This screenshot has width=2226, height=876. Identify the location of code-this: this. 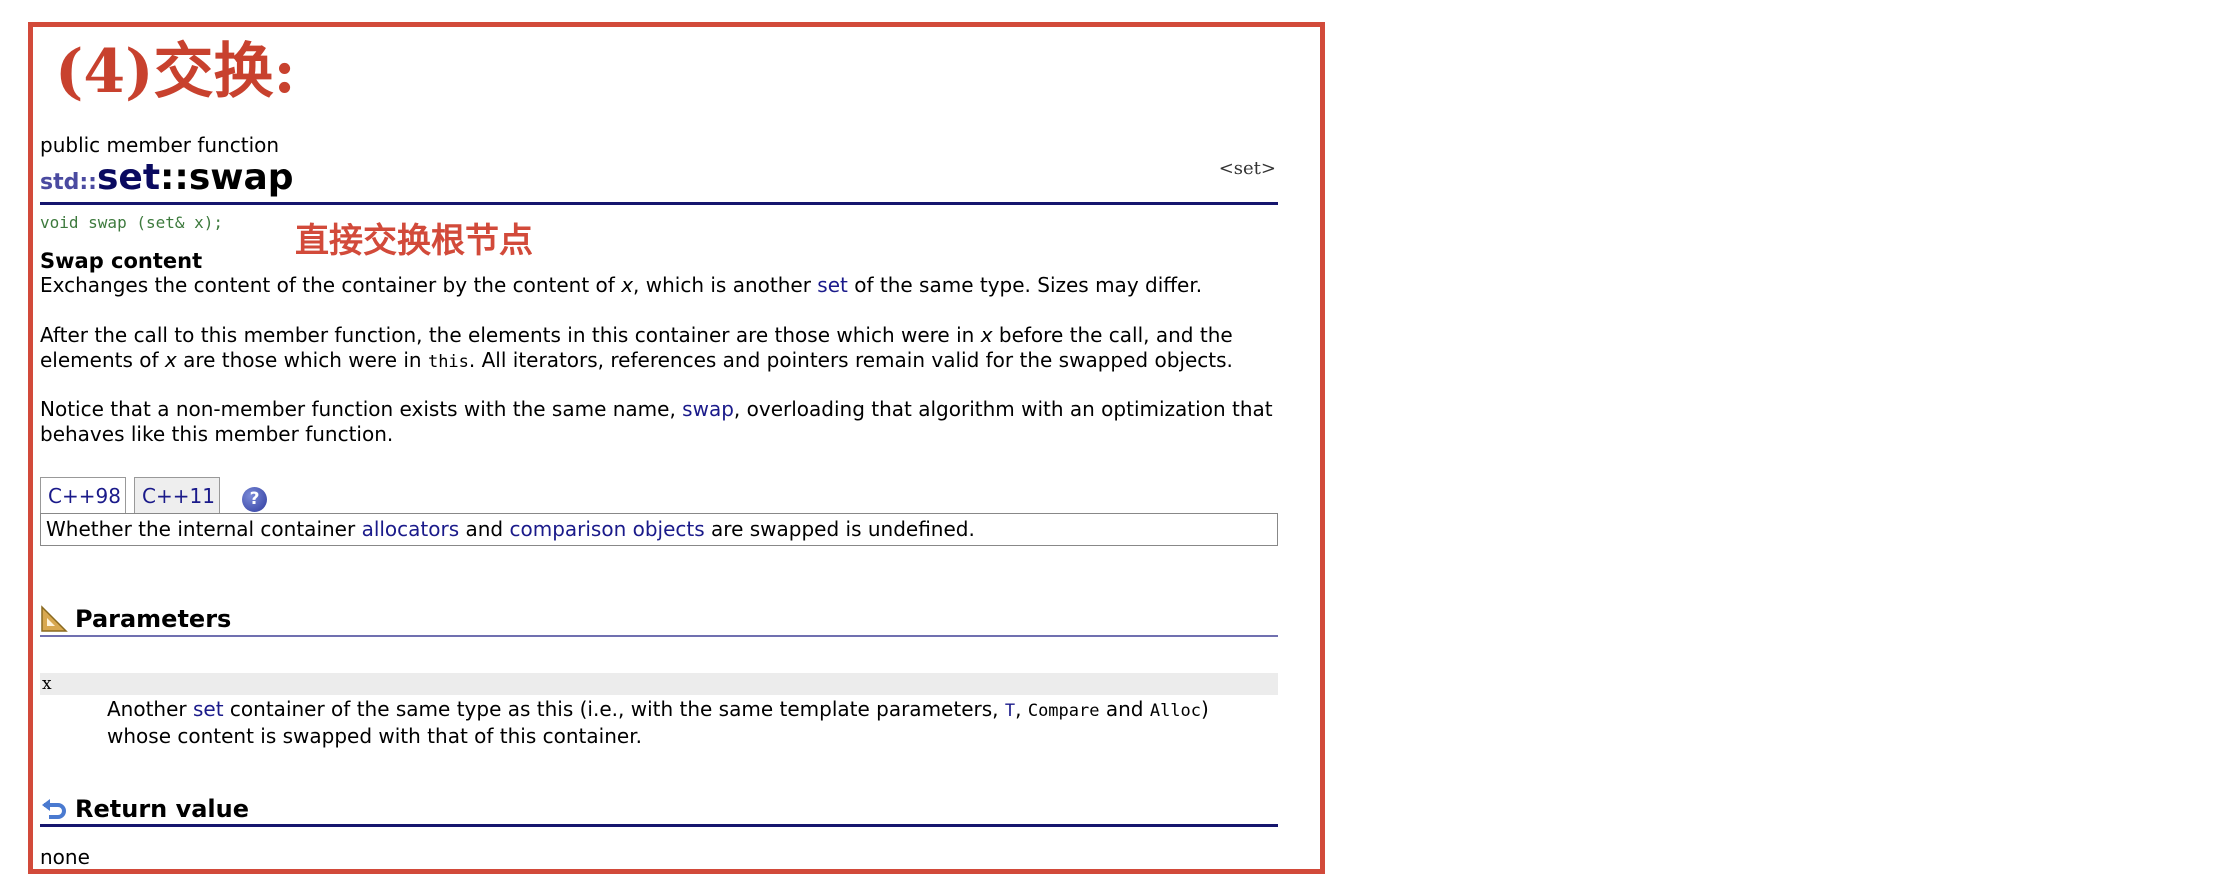
(448, 362).